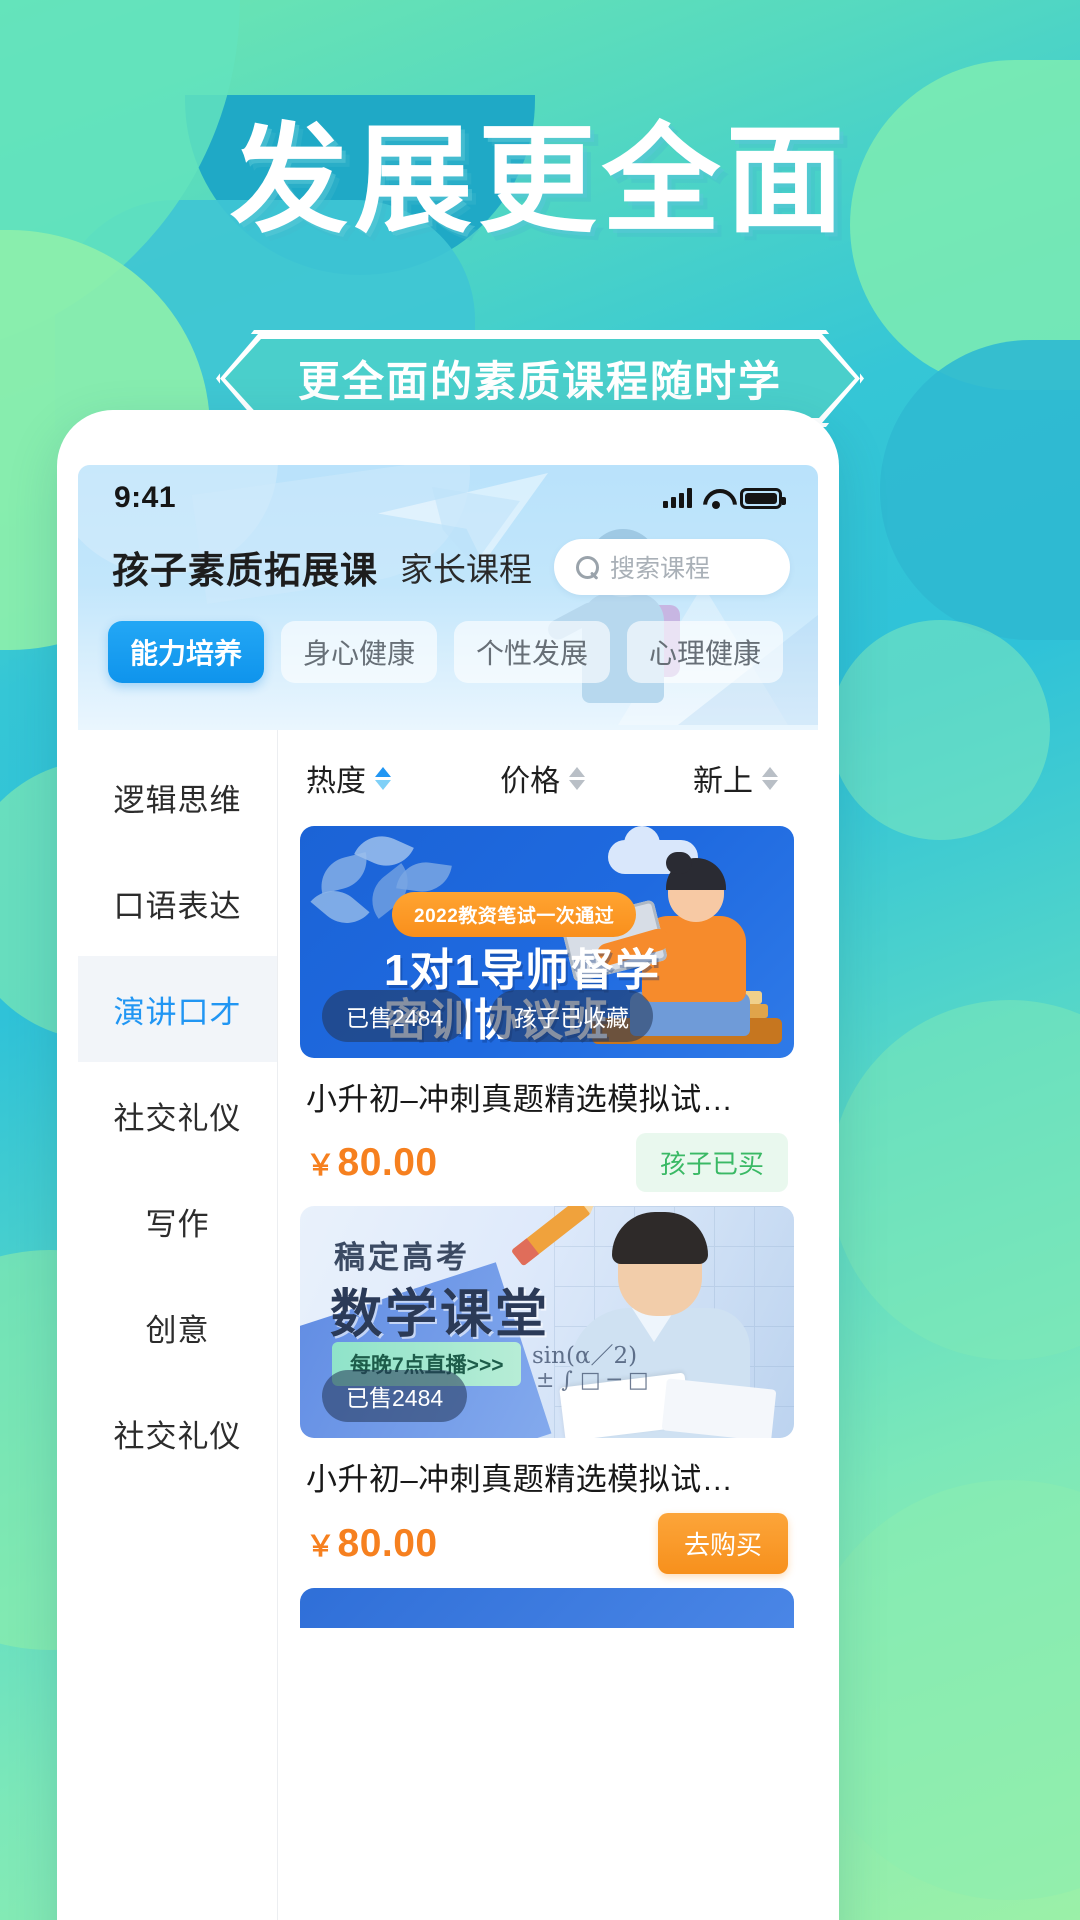 The image size is (1080, 1920). What do you see at coordinates (145, 497) in the screenshot?
I see `status-time: 9:41` at bounding box center [145, 497].